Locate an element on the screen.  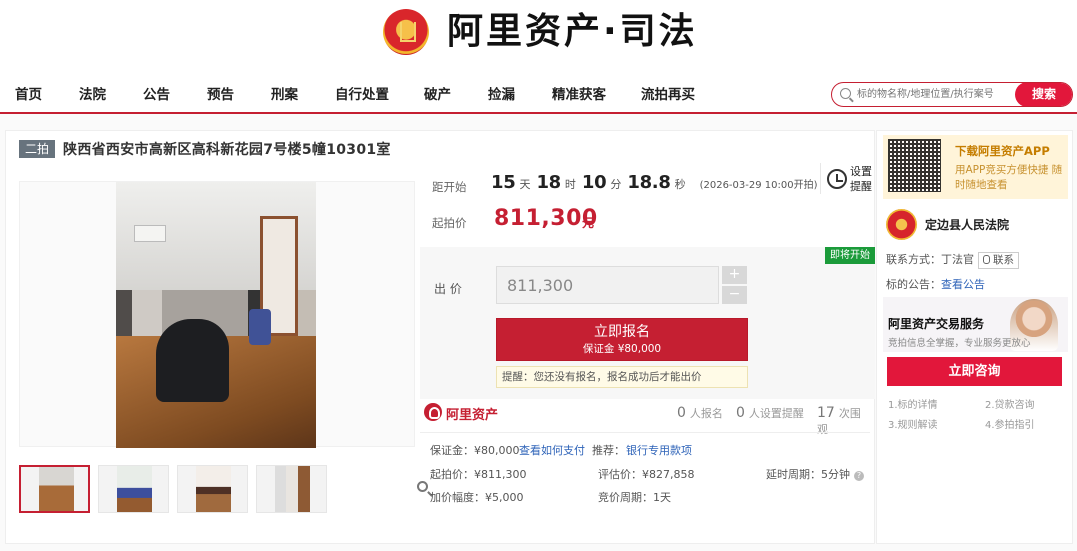
announcement-label: 标的公告： is located at coordinates (913, 284).